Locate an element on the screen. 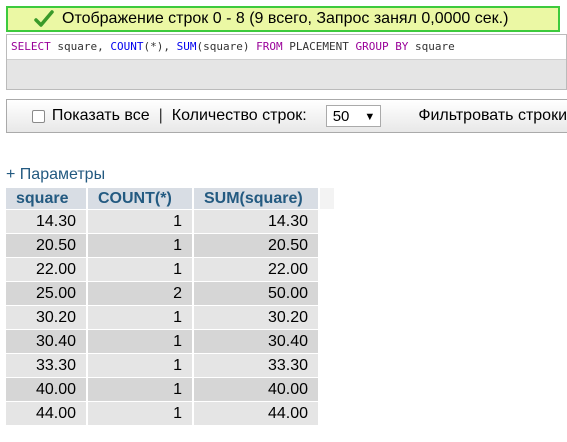  row-count-label: Количество строк: is located at coordinates (239, 115).